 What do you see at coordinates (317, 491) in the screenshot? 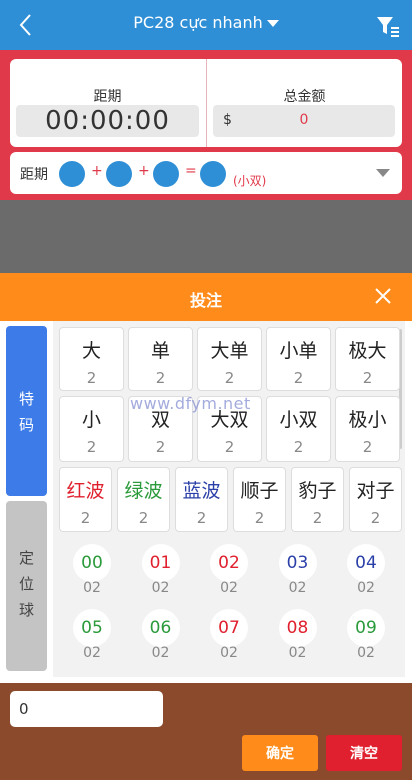
I see `bet-option-name: 豹子` at bounding box center [317, 491].